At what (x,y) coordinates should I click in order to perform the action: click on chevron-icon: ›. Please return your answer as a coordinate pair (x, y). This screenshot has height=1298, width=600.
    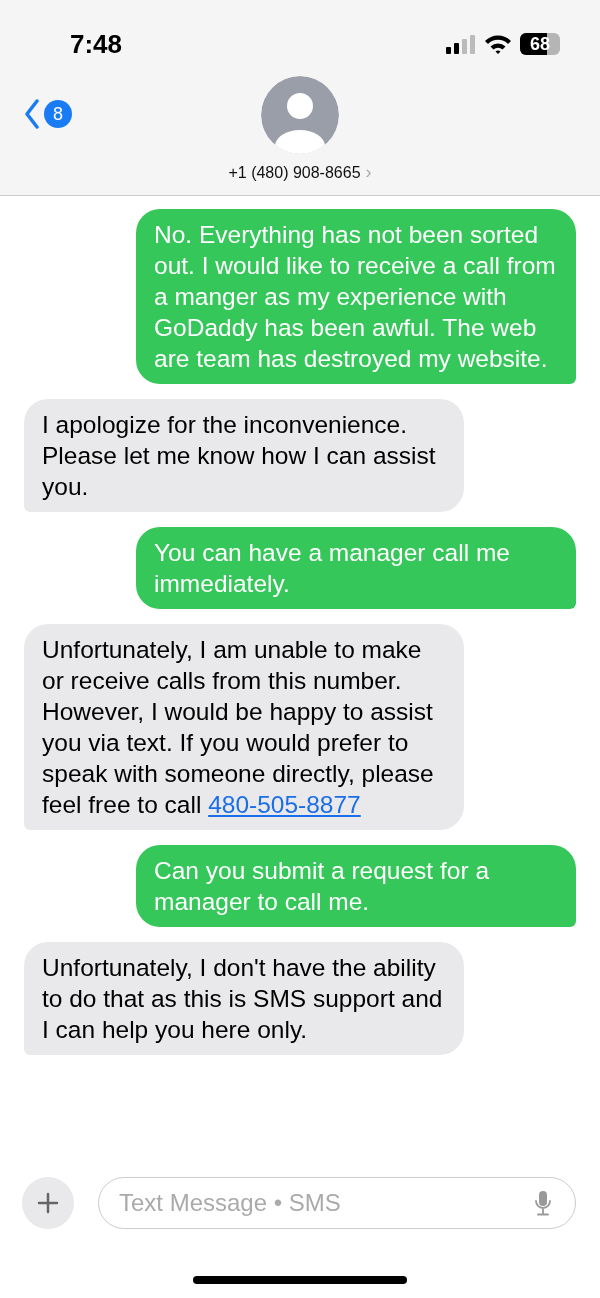
    Looking at the image, I should click on (368, 172).